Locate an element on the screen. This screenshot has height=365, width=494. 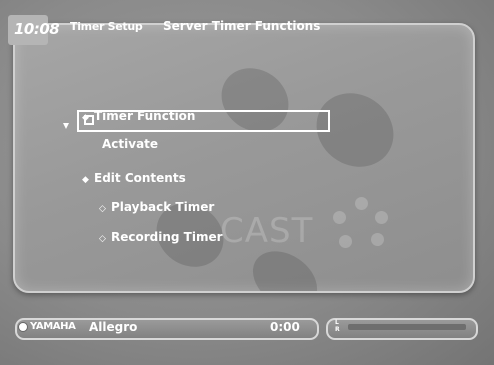
channel-right-label: R is located at coordinates (337, 329).